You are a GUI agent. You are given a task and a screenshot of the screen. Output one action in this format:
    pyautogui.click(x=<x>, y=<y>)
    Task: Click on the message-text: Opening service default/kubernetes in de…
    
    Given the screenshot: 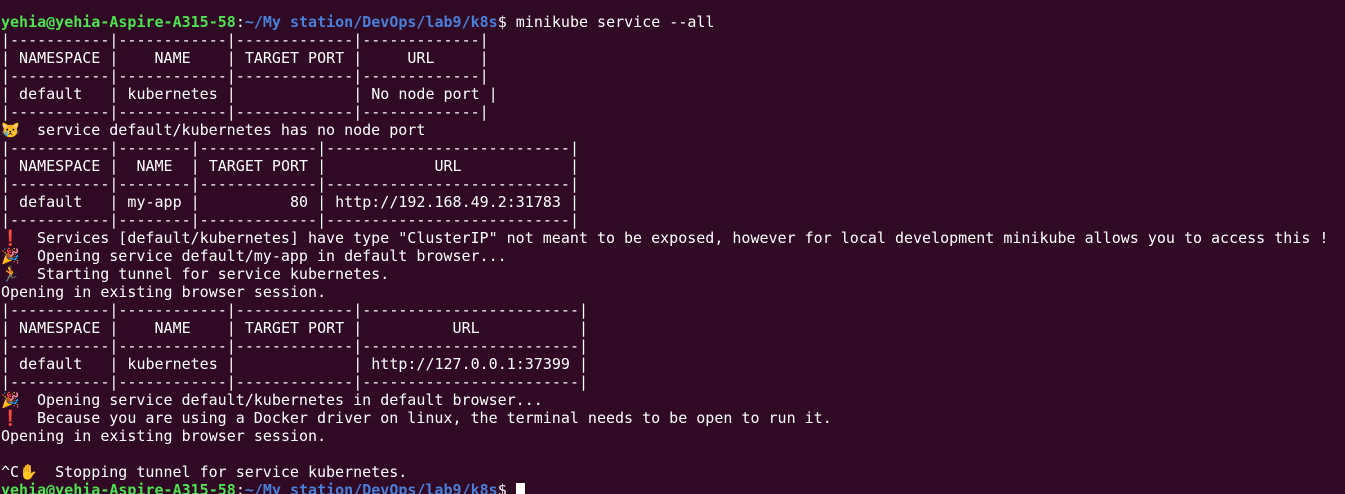 What is the action you would take?
    pyautogui.click(x=285, y=400)
    